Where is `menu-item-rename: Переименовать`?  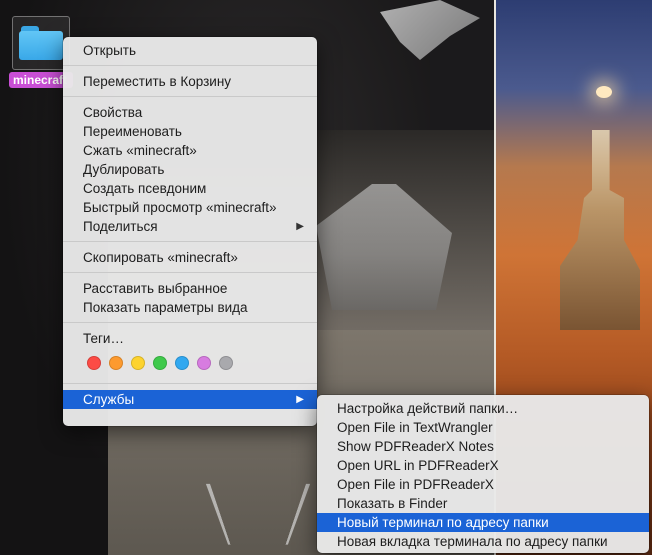 menu-item-rename: Переименовать is located at coordinates (190, 131).